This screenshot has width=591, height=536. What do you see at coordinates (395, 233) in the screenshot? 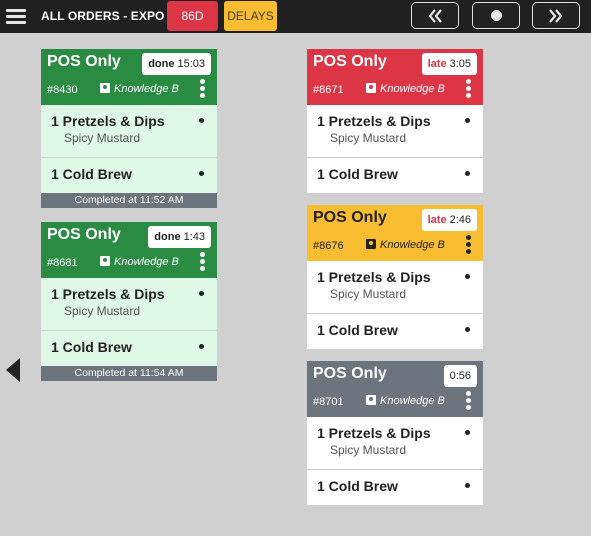
I see `ticket-header: POS Only late 2:46 #8676 Knowledge B` at bounding box center [395, 233].